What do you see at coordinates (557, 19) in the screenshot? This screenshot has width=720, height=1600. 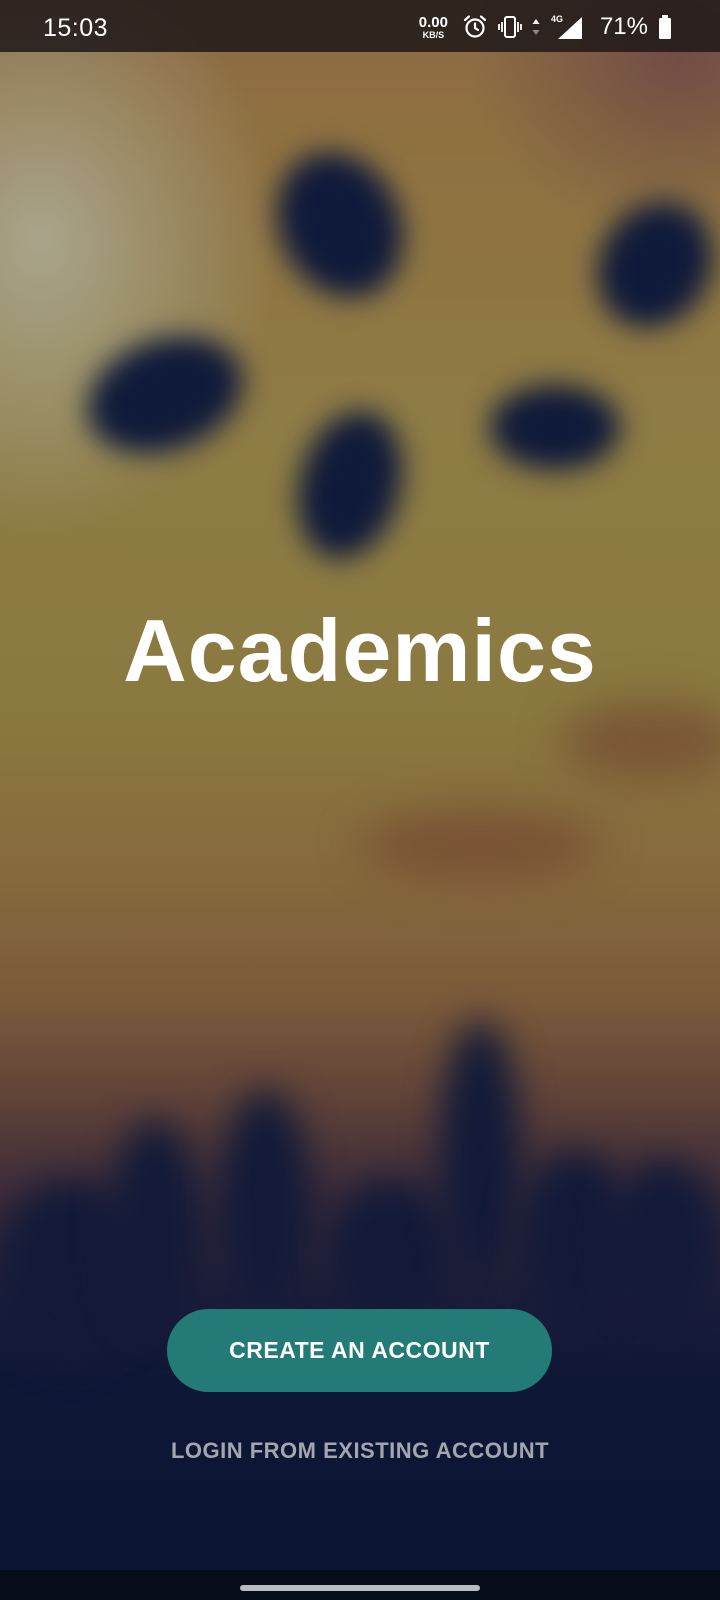 I see `network-type-label: 4G` at bounding box center [557, 19].